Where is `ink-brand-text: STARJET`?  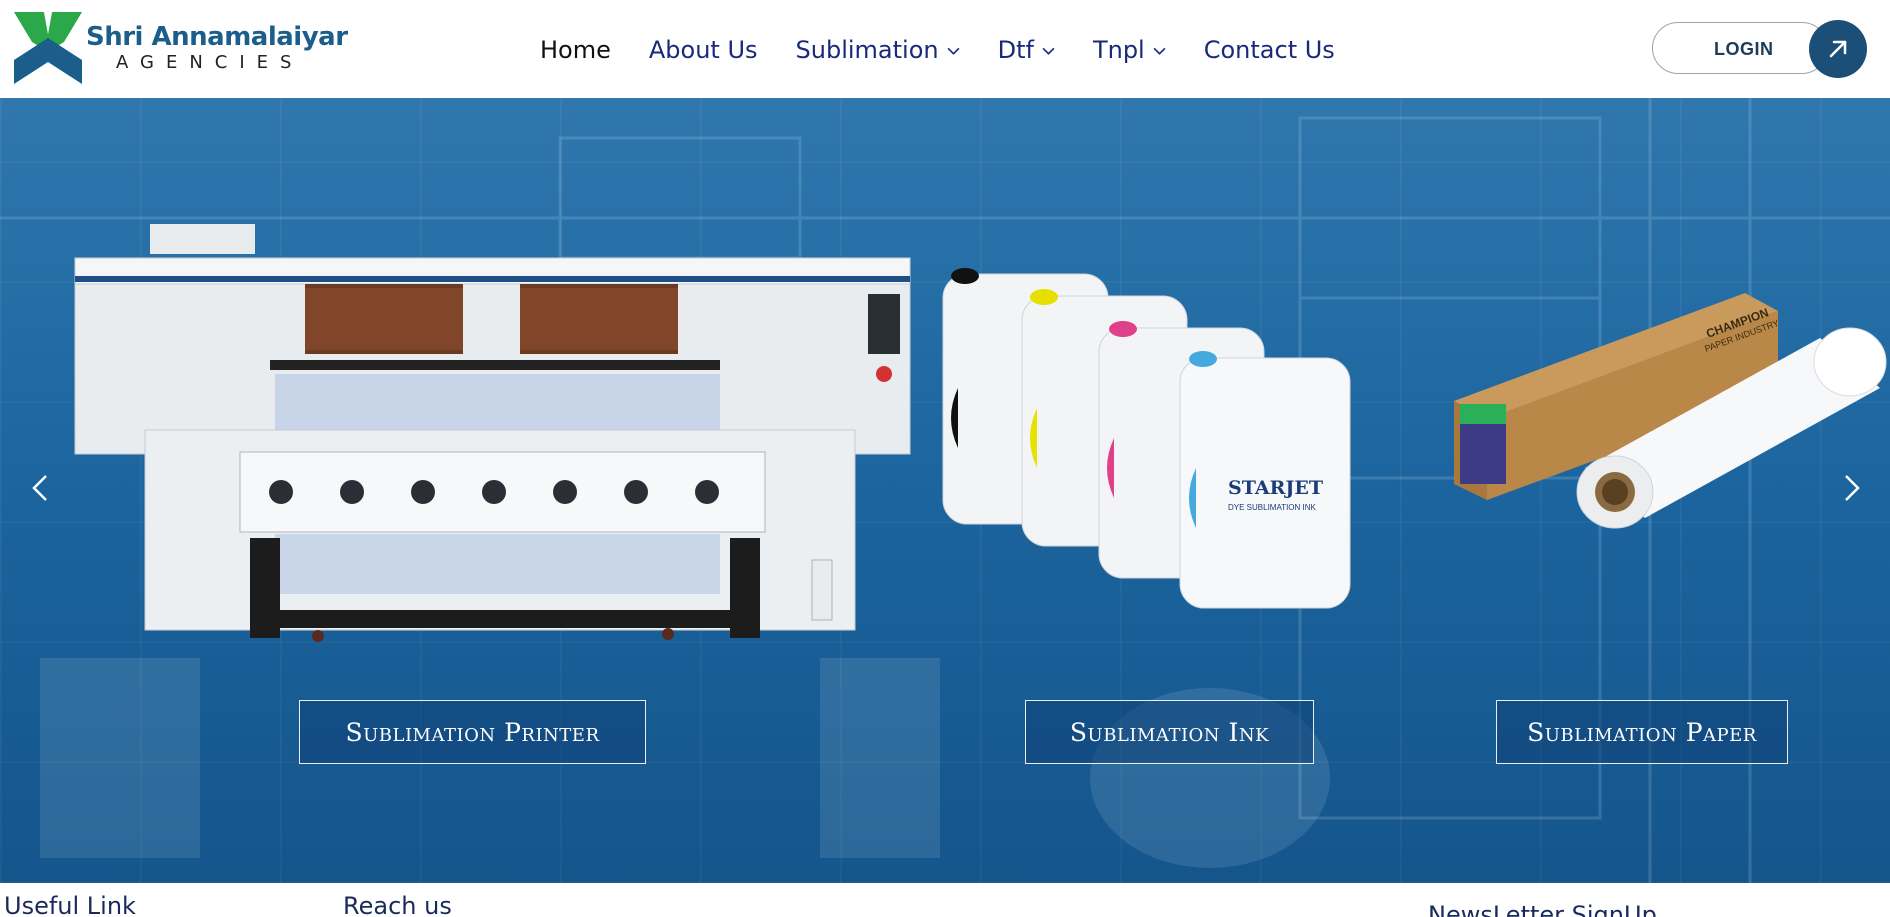 ink-brand-text: STARJET is located at coordinates (1275, 488).